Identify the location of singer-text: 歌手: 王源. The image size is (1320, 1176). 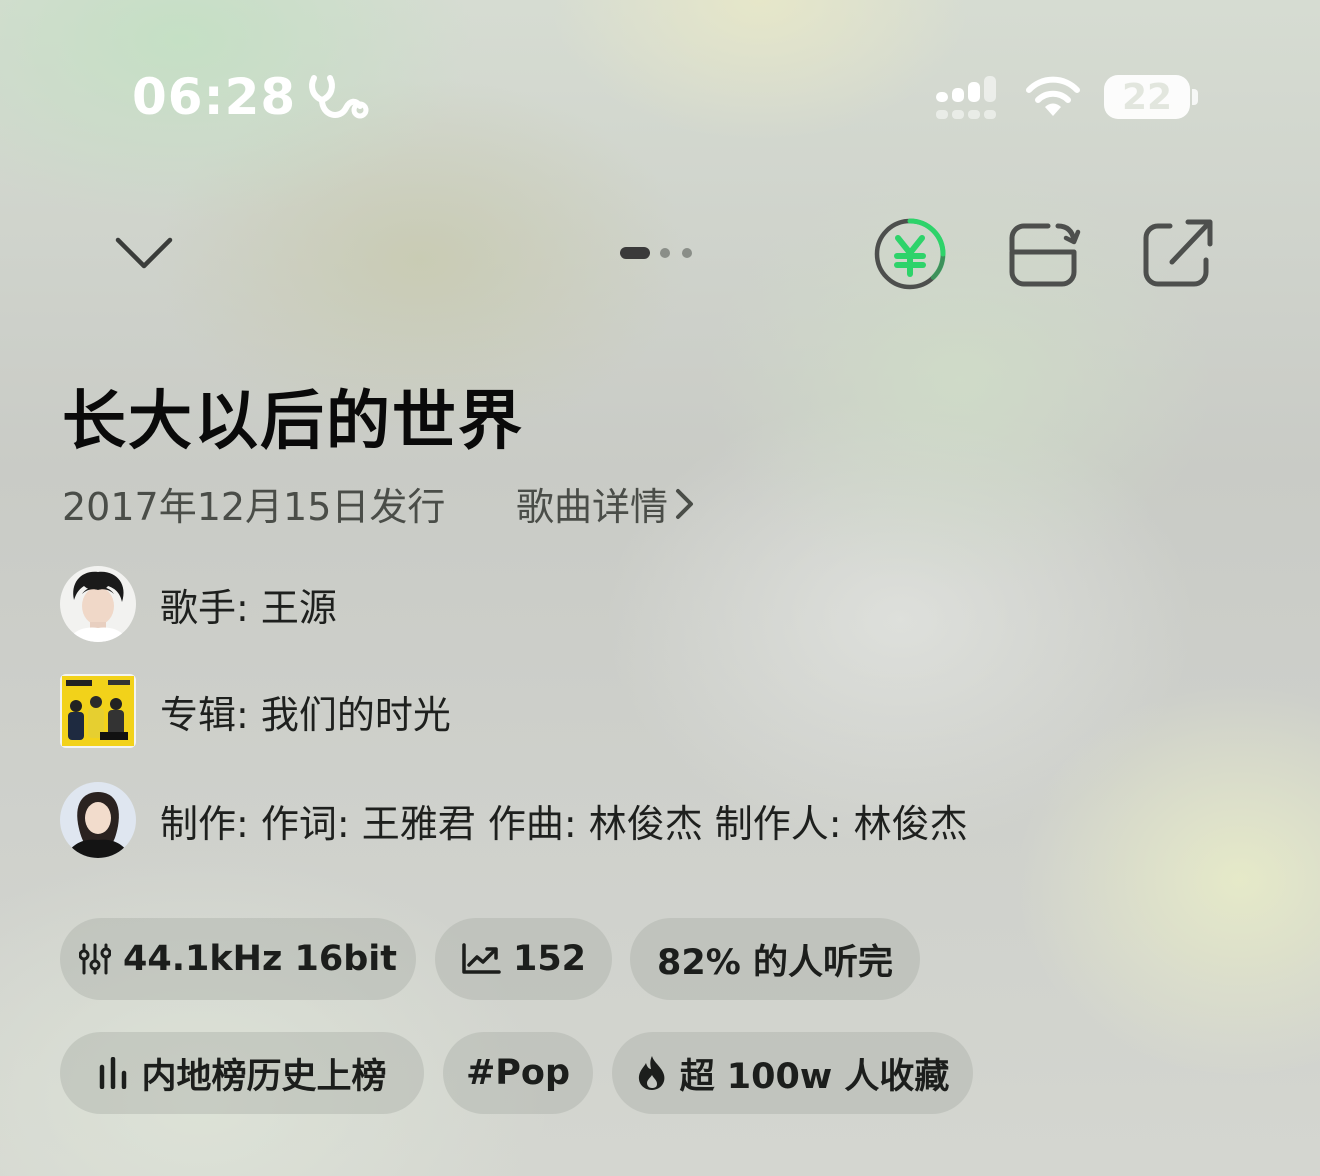
(248, 604).